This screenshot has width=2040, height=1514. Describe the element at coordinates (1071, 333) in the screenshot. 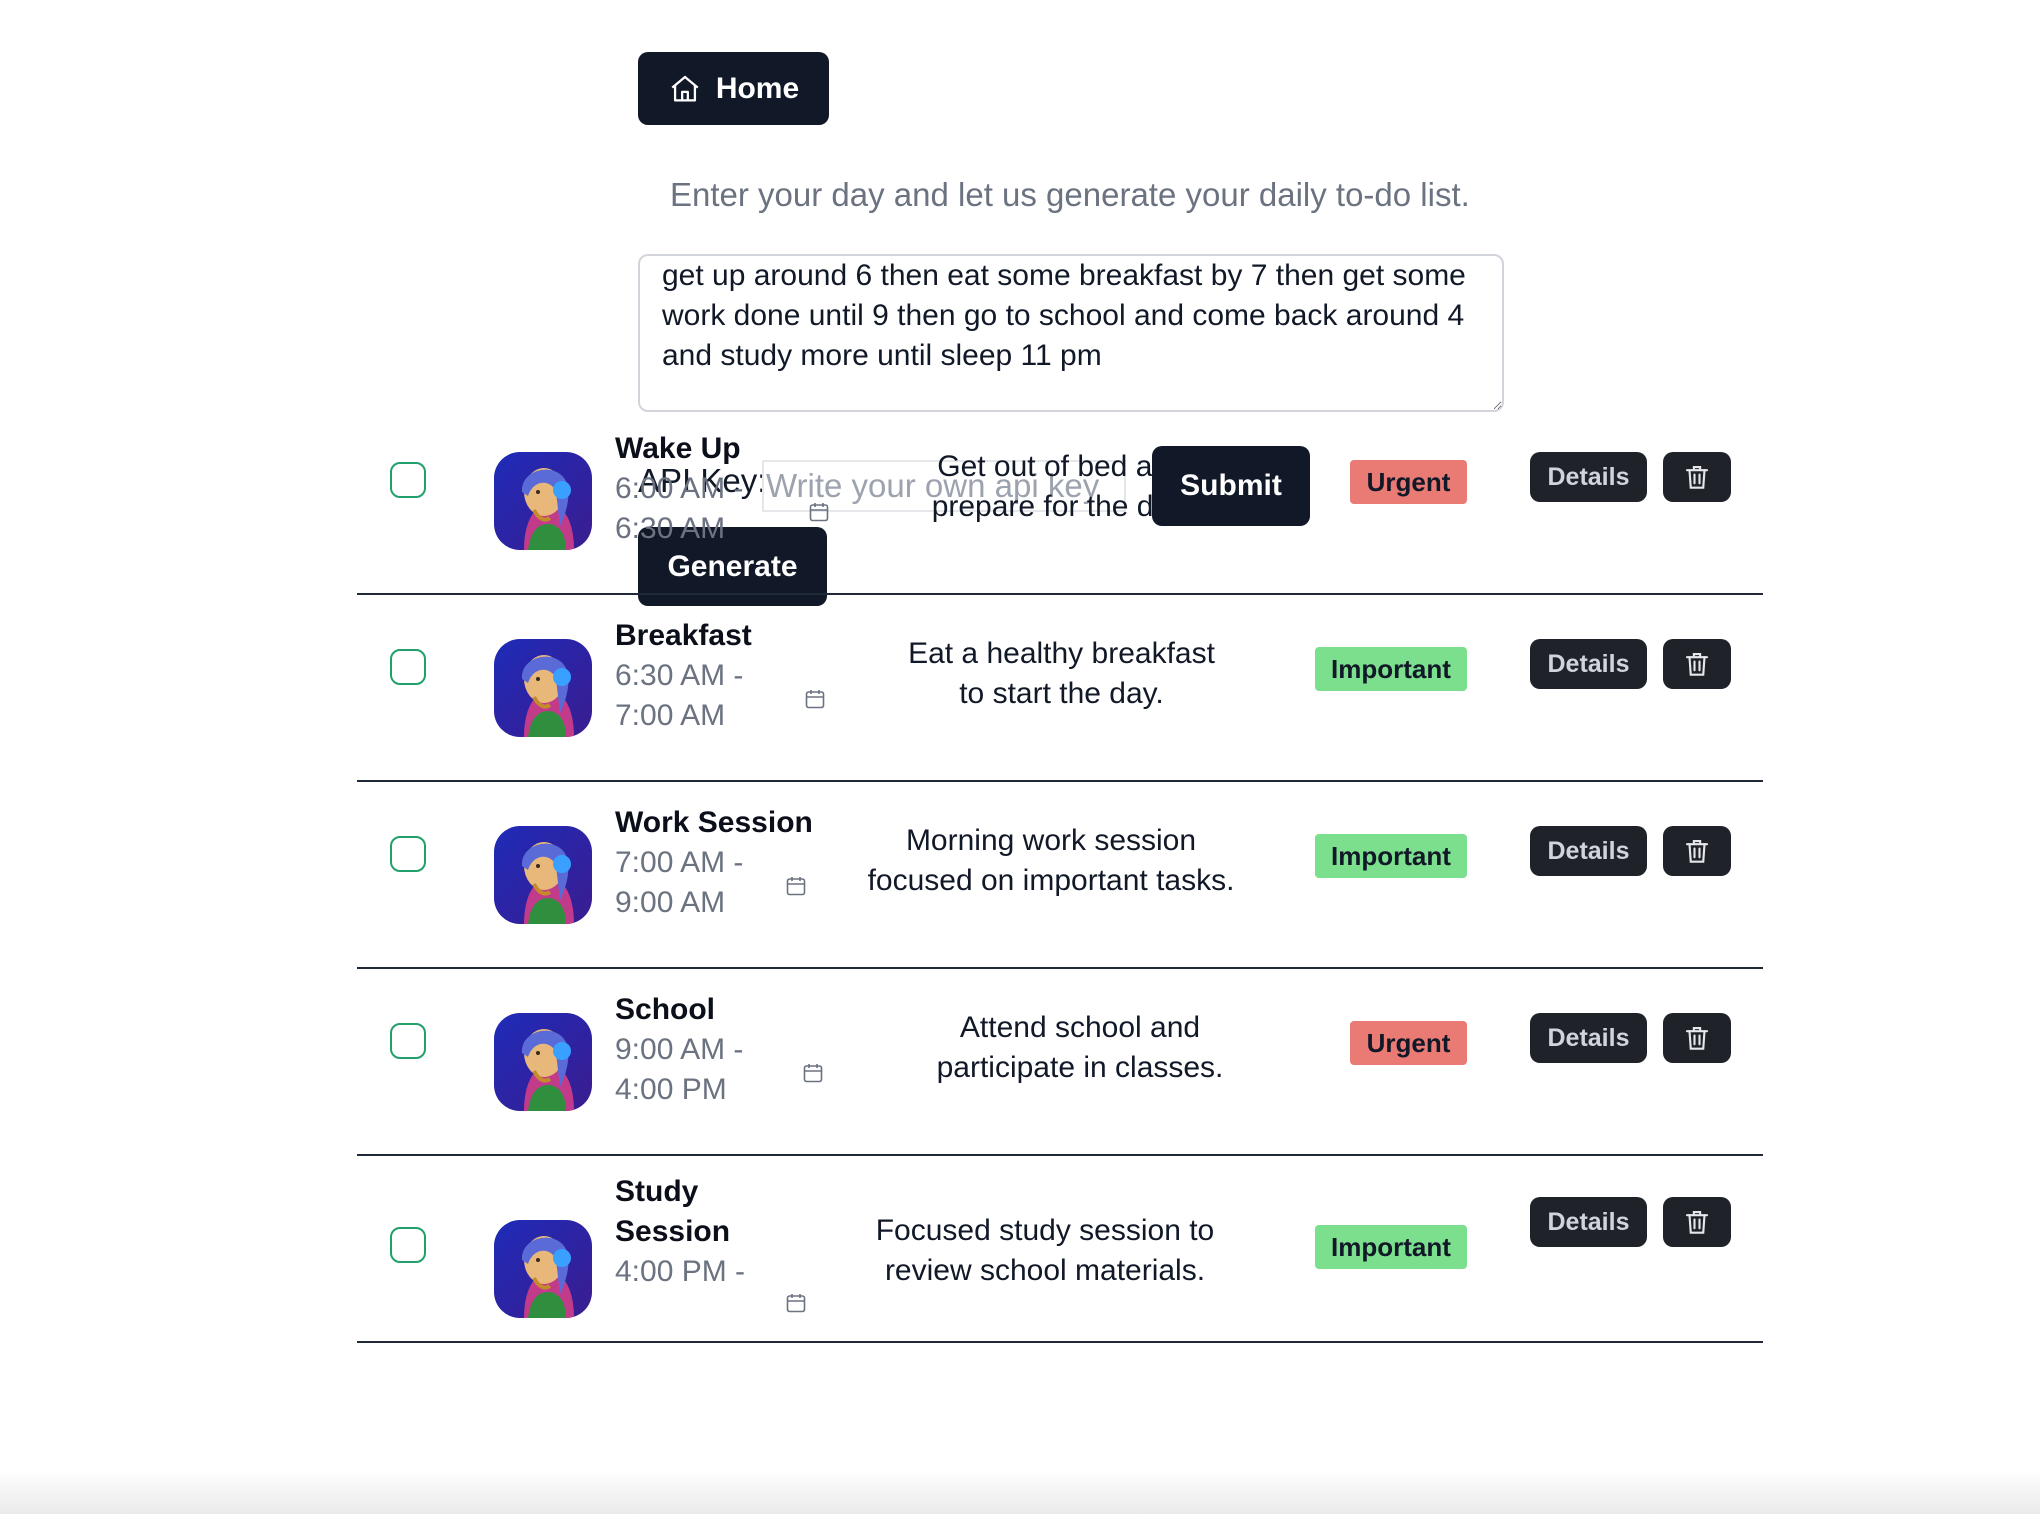

I see `day-description-input` at that location.